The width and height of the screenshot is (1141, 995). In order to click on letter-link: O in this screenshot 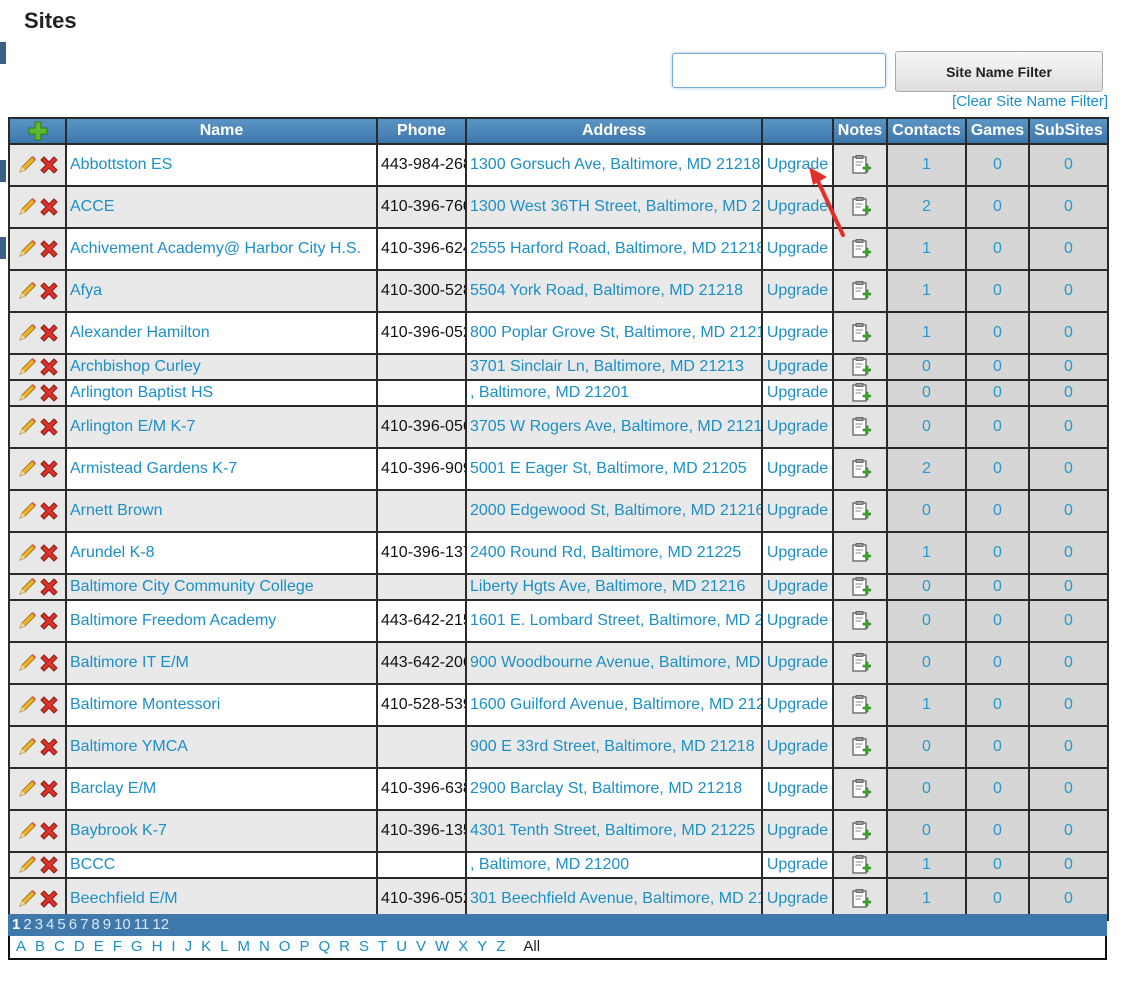, I will do `click(285, 946)`.